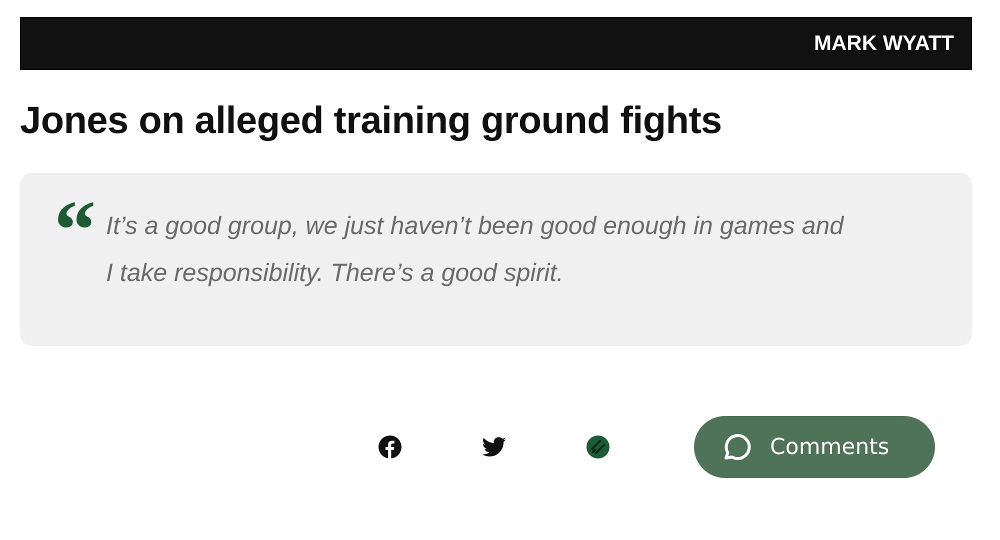  Describe the element at coordinates (476, 250) in the screenshot. I see `quote-text: It’s a good group, we just haven’t been good enough in games and I take responsibility. There’s a good spirit.` at that location.